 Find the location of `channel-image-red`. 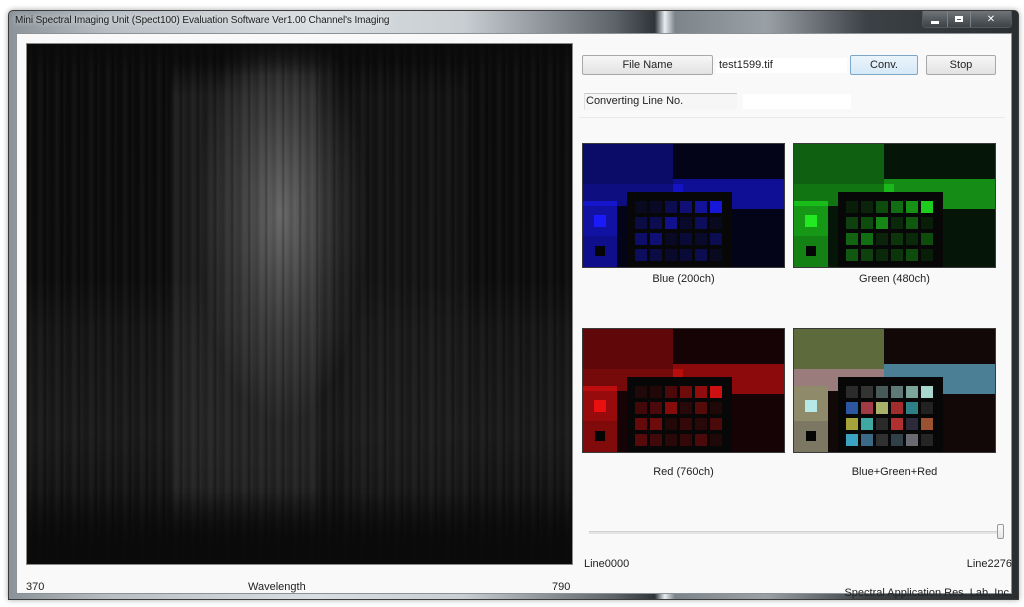

channel-image-red is located at coordinates (683, 390).